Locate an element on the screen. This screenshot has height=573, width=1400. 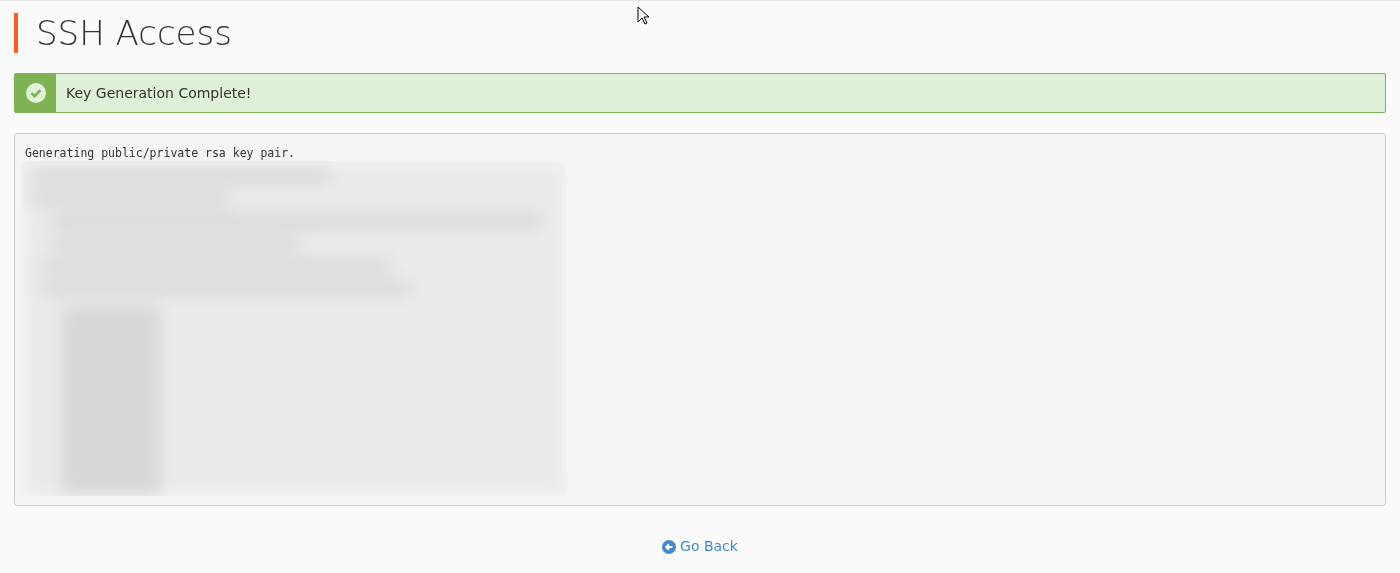
mouse-cursor-icon is located at coordinates (643, 15).